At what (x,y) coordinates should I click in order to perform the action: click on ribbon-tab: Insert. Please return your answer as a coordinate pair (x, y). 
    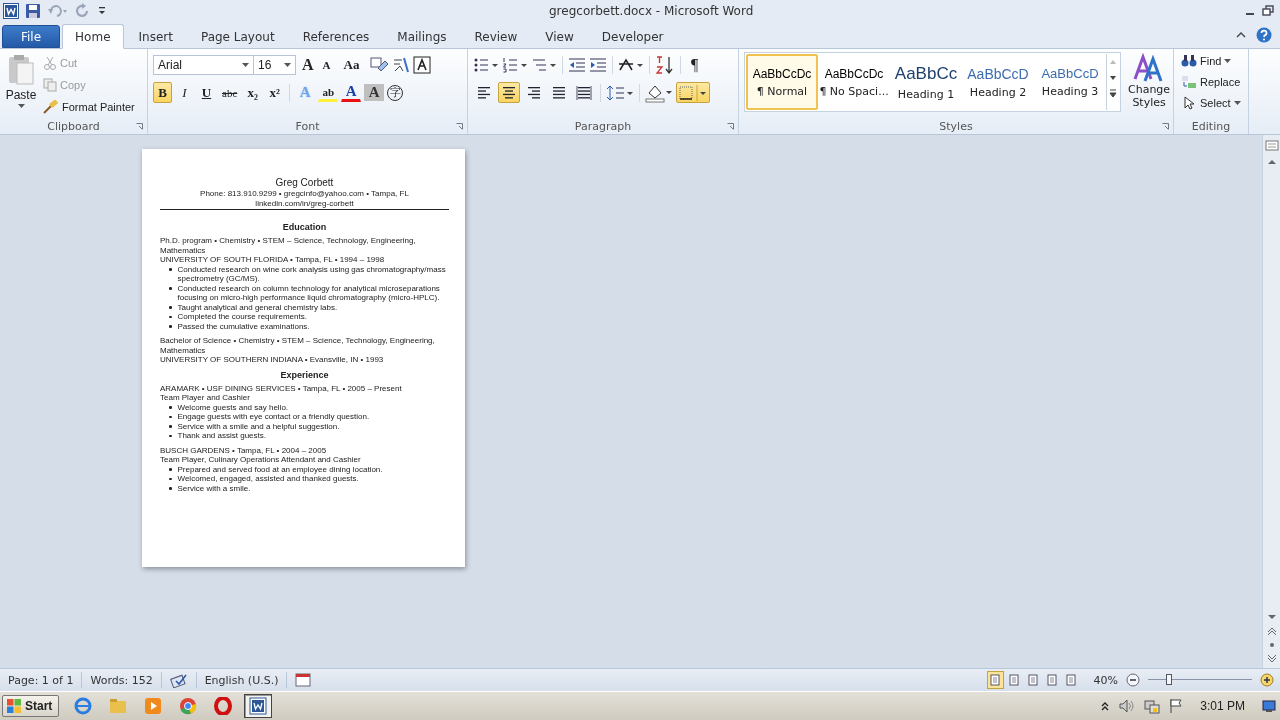
    Looking at the image, I should click on (155, 36).